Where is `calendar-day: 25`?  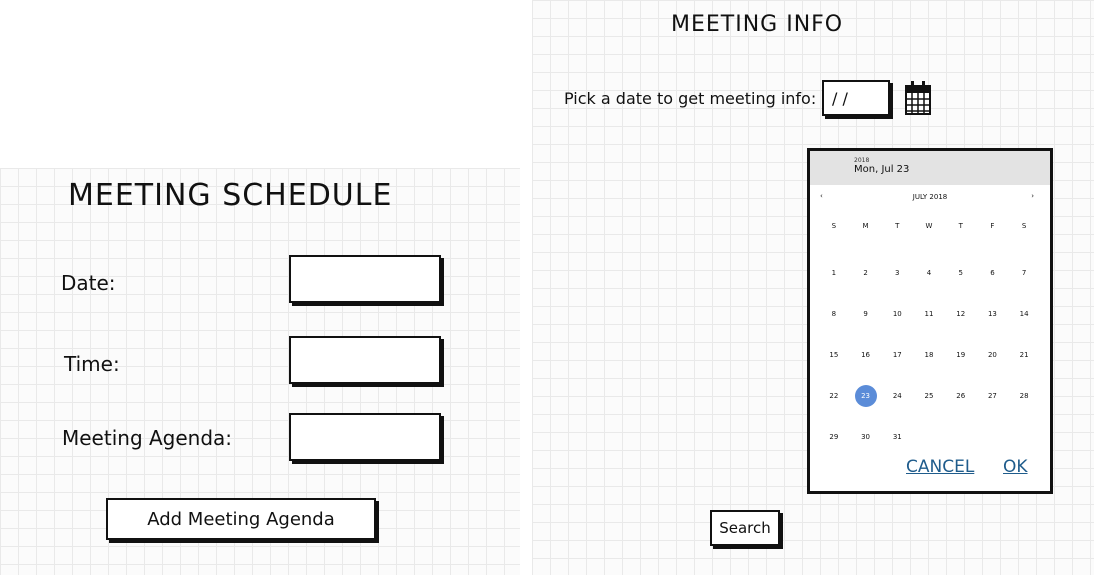
calendar-day: 25 is located at coordinates (929, 395).